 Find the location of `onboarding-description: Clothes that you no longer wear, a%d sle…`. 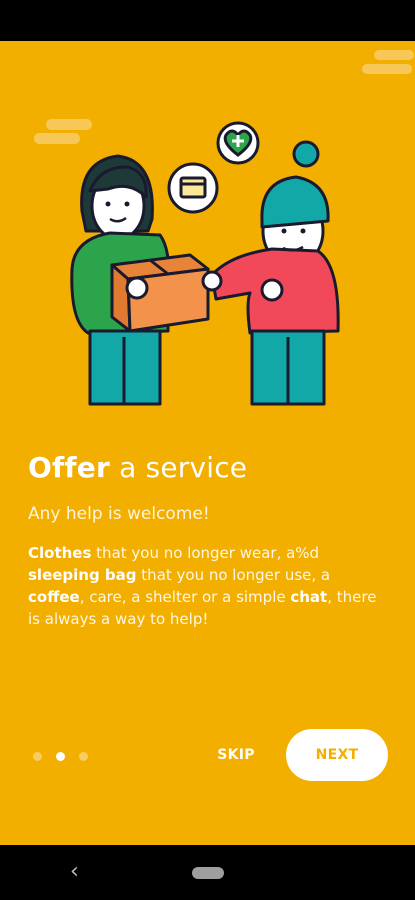

onboarding-description: Clothes that you no longer wear, a%d sle… is located at coordinates (208, 586).